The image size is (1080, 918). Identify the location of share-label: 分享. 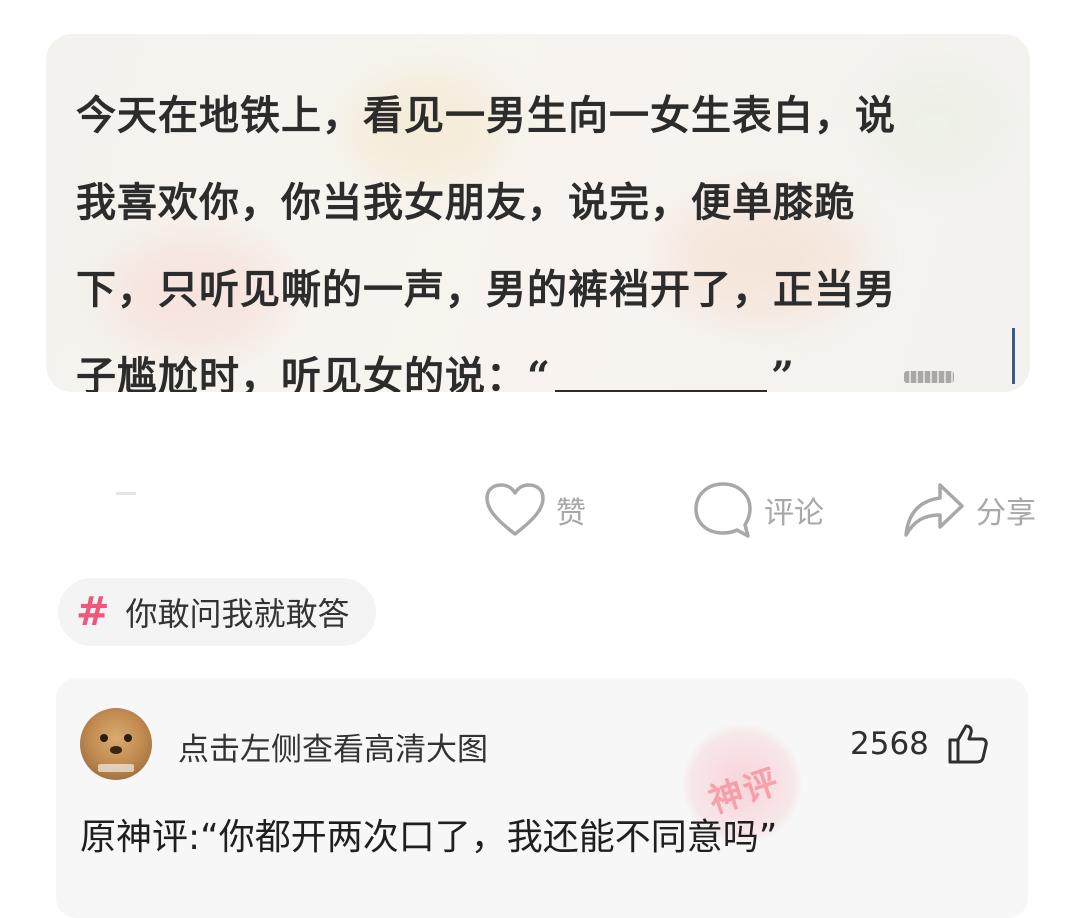
(1006, 513).